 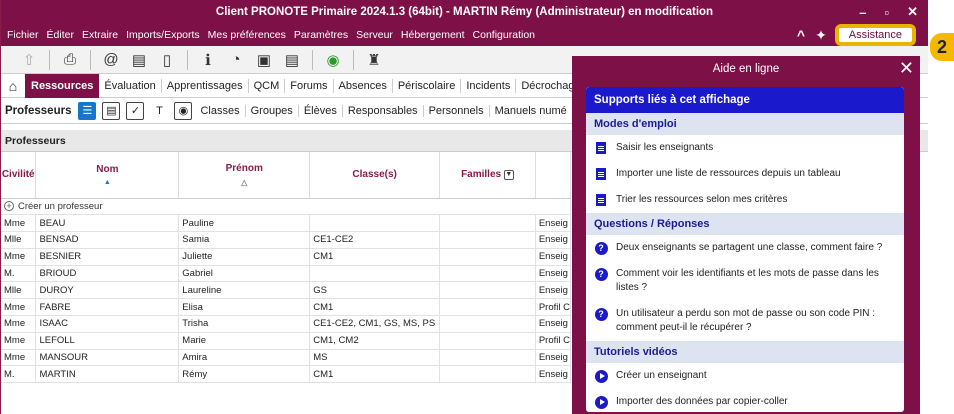 I want to click on menu-configuration: Configuration, so click(x=504, y=35).